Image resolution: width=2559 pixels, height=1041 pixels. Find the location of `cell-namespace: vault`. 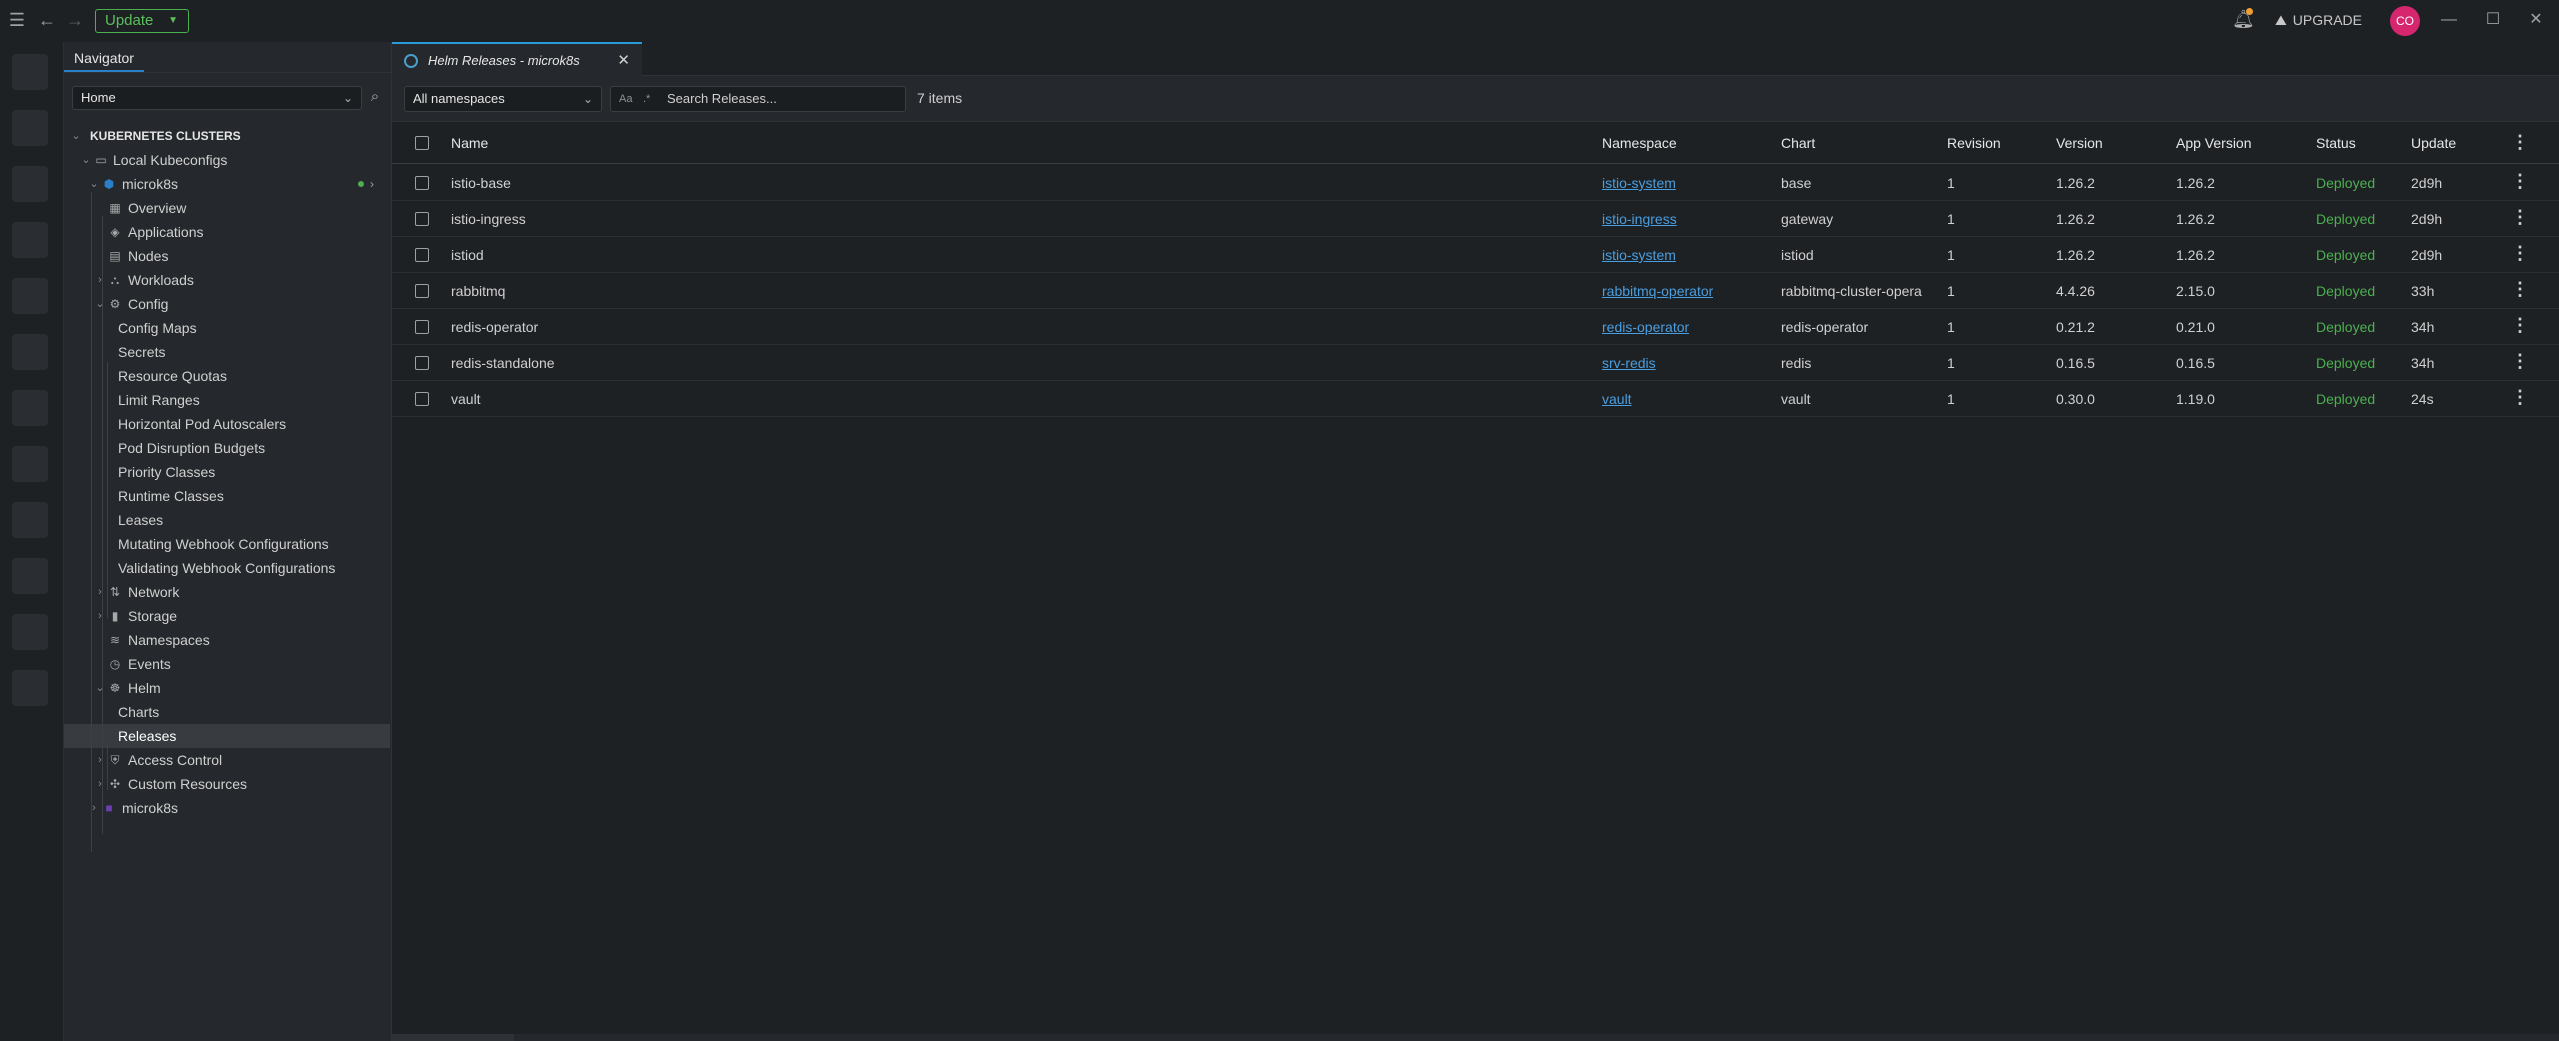

cell-namespace: vault is located at coordinates (1617, 399).